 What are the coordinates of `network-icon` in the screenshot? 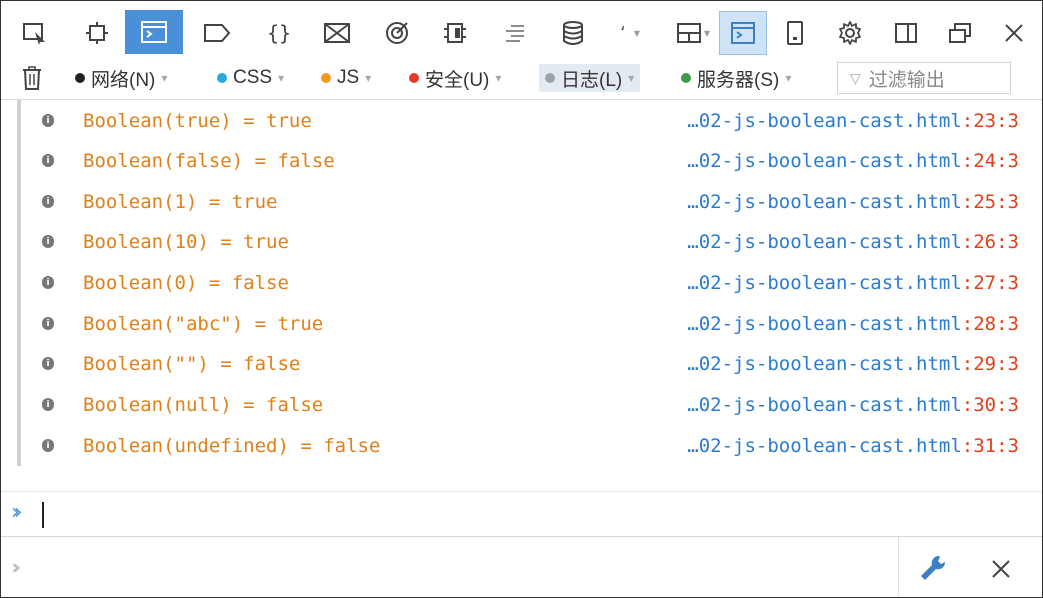 It's located at (397, 33).